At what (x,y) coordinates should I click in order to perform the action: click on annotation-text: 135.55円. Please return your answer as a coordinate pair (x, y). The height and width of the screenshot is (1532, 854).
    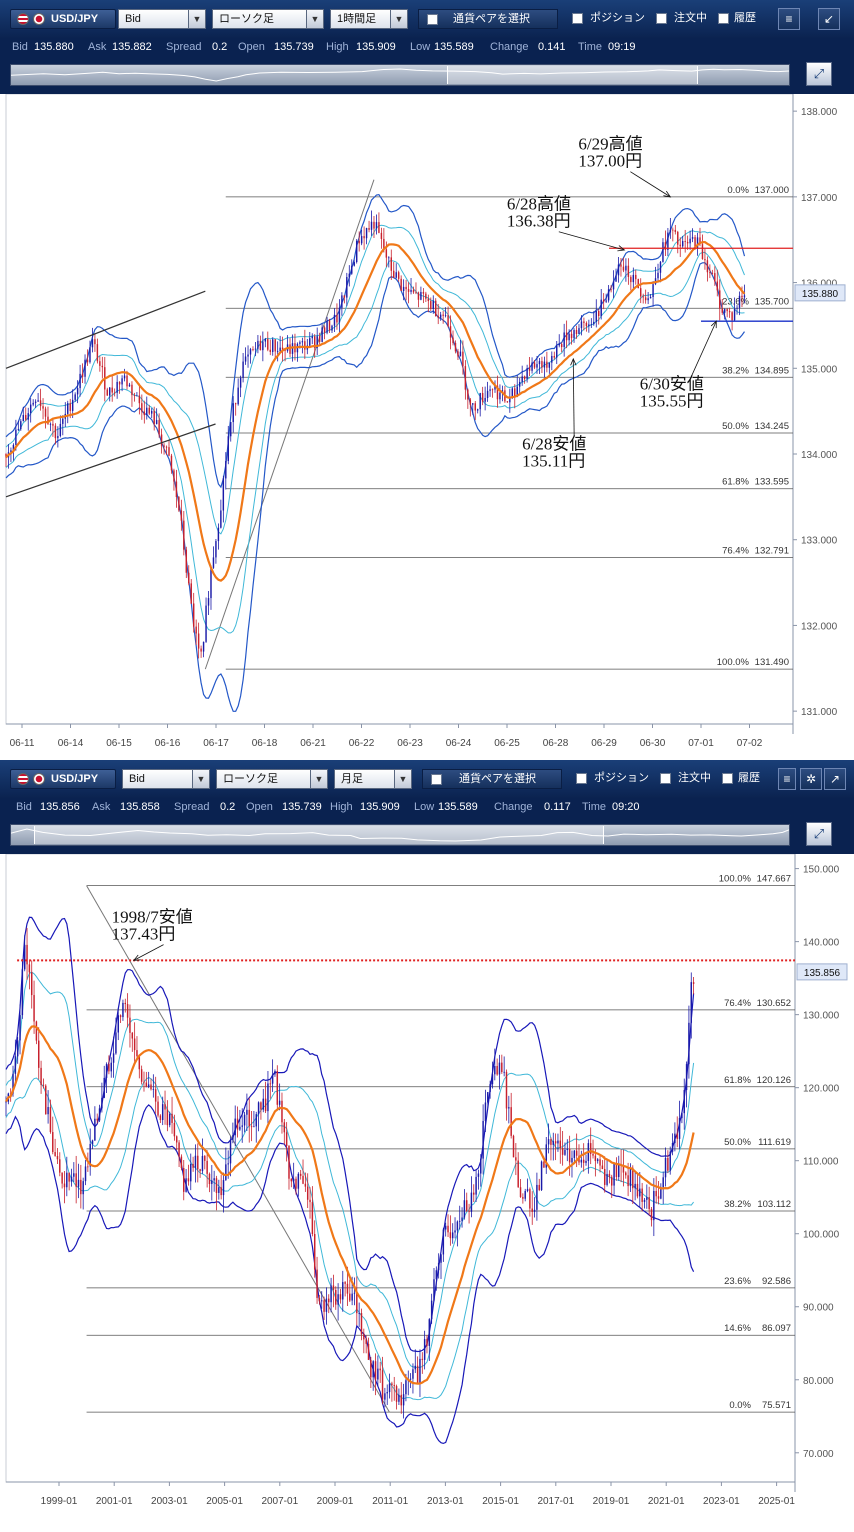
    Looking at the image, I should click on (672, 401).